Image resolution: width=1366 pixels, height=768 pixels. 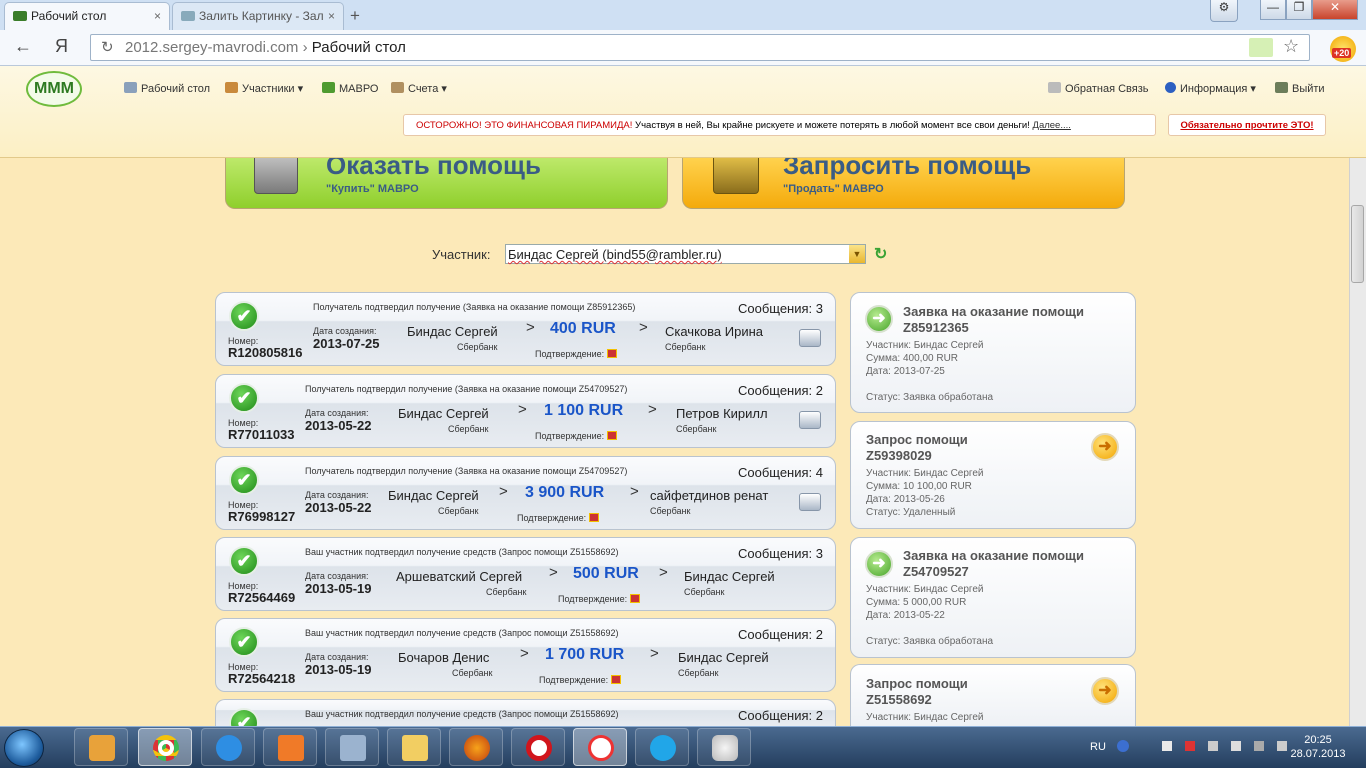 I want to click on taskbar-chrome, so click(x=165, y=747).